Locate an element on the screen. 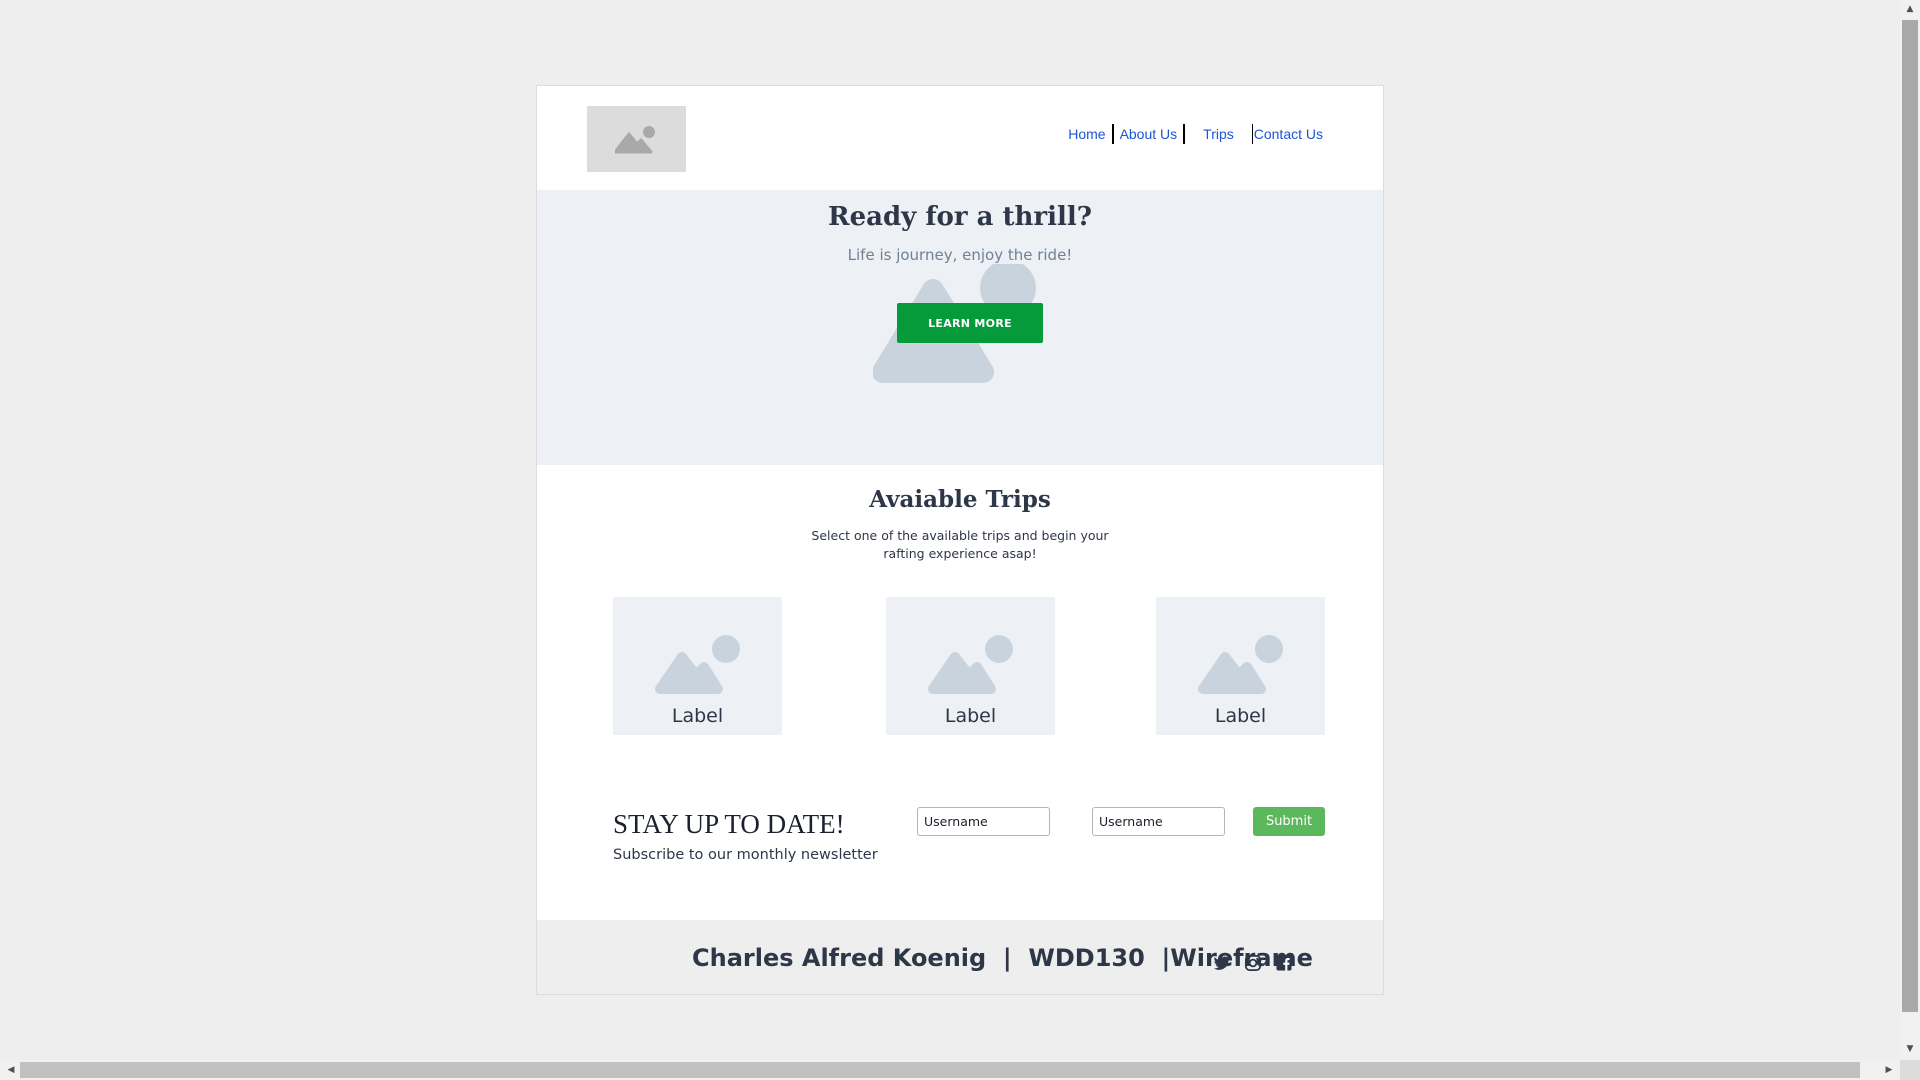  facebook-icon is located at coordinates (1284, 963).